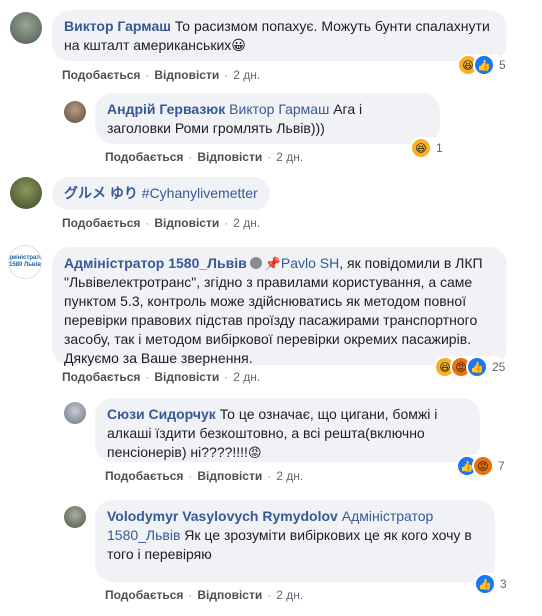 The height and width of the screenshot is (616, 542). I want to click on reaction-summary: 👍 😡 7, so click(480, 466).